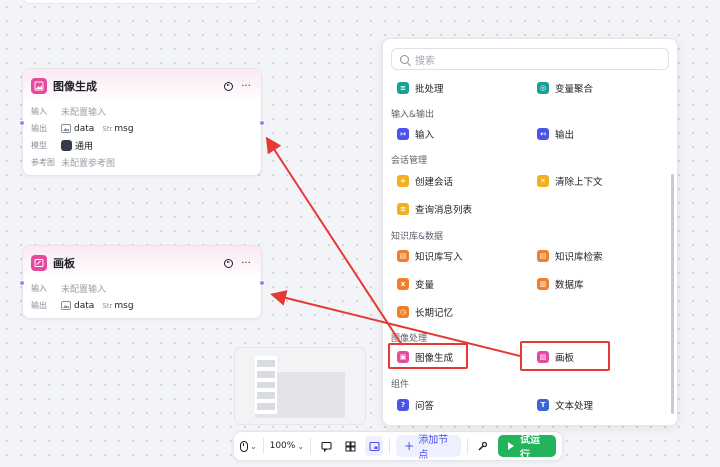  What do you see at coordinates (425, 406) in the screenshot?
I see `node-item-label: 问答` at bounding box center [425, 406].